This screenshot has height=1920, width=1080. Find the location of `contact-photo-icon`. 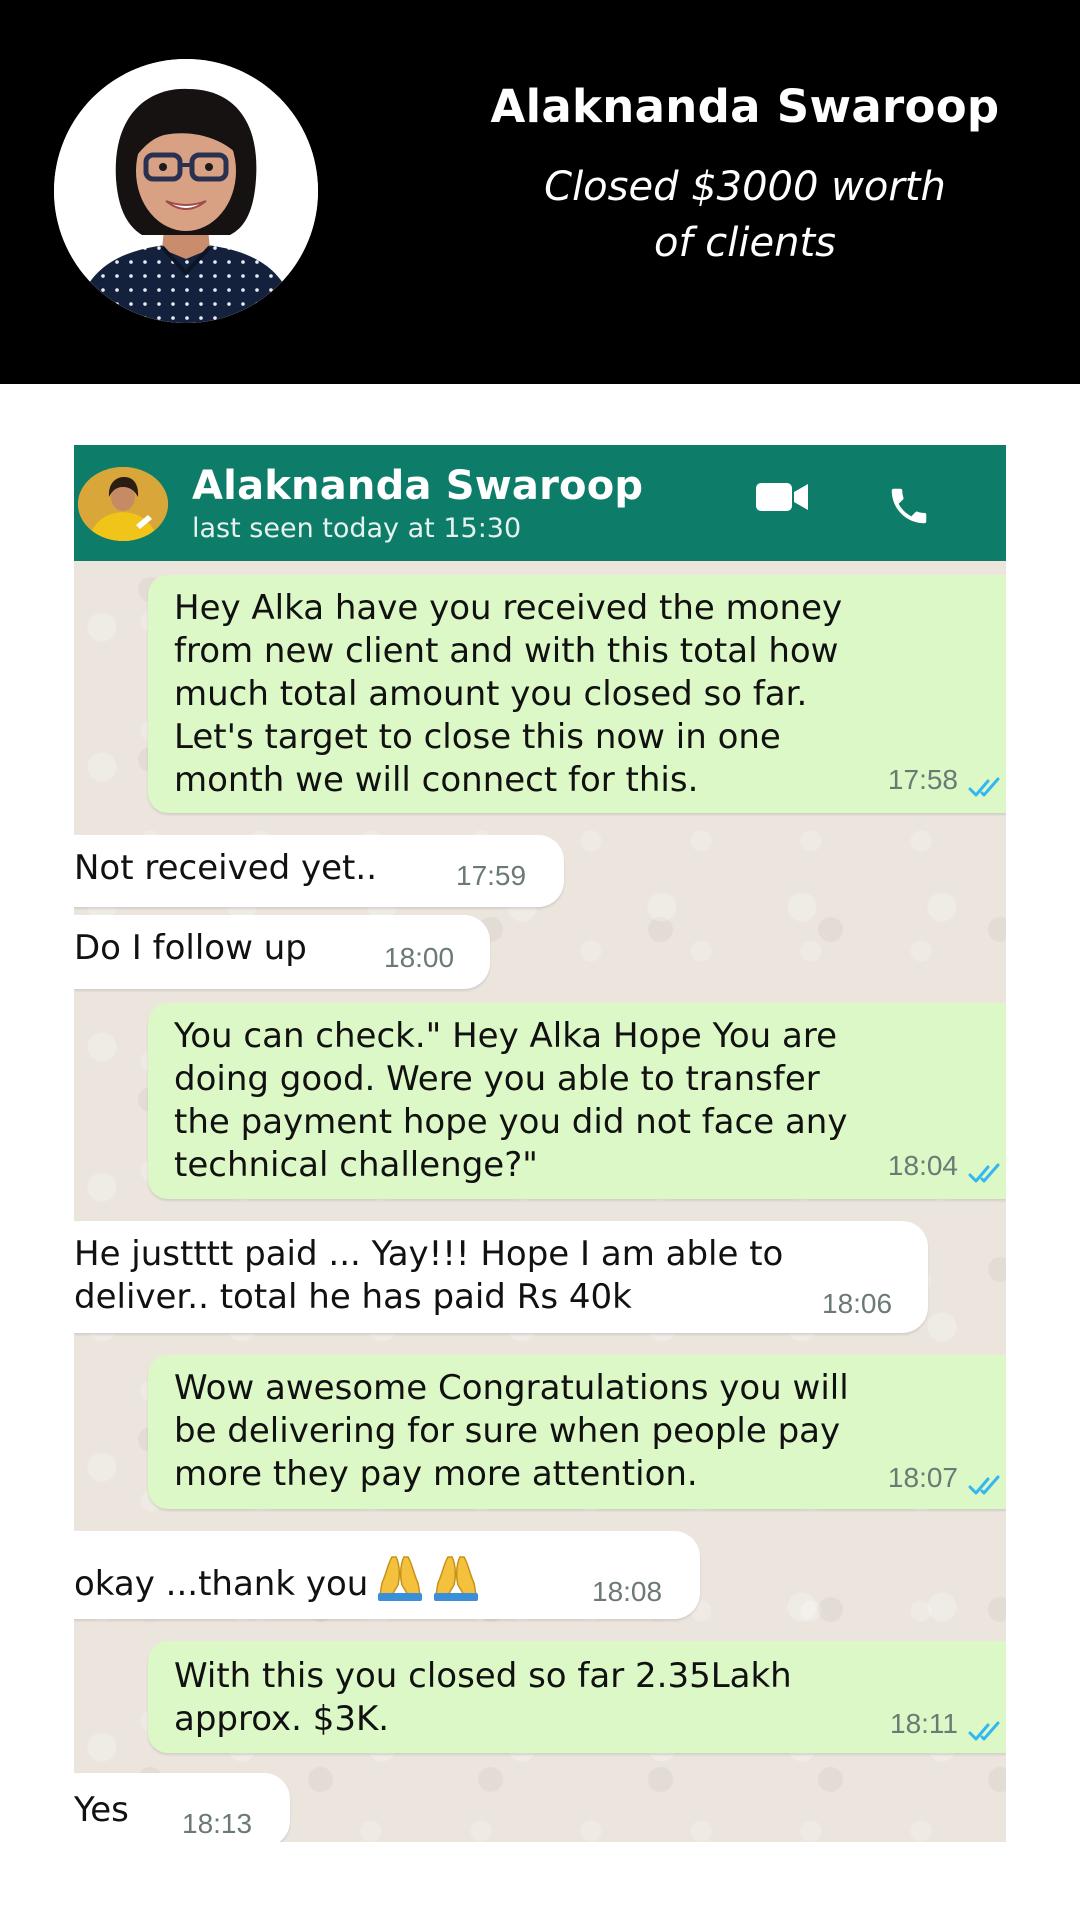

contact-photo-icon is located at coordinates (123, 504).